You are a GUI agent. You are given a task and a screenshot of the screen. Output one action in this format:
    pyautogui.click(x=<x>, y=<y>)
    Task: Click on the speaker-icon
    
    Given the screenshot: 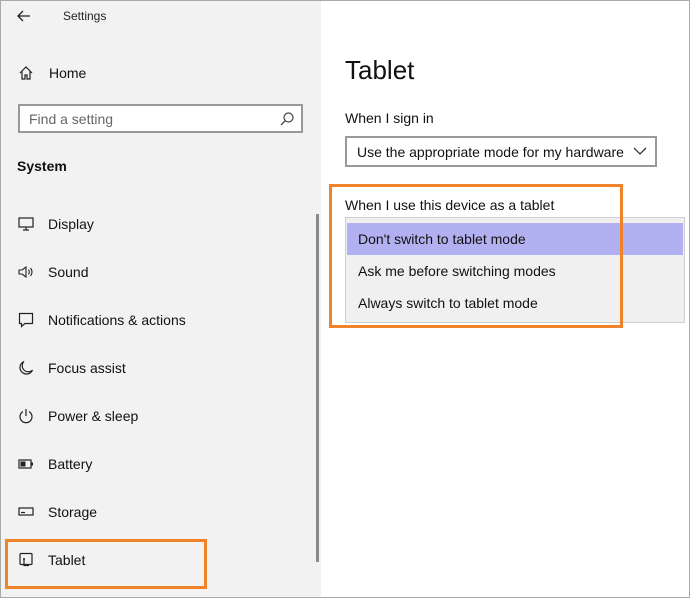 What is the action you would take?
    pyautogui.click(x=26, y=272)
    